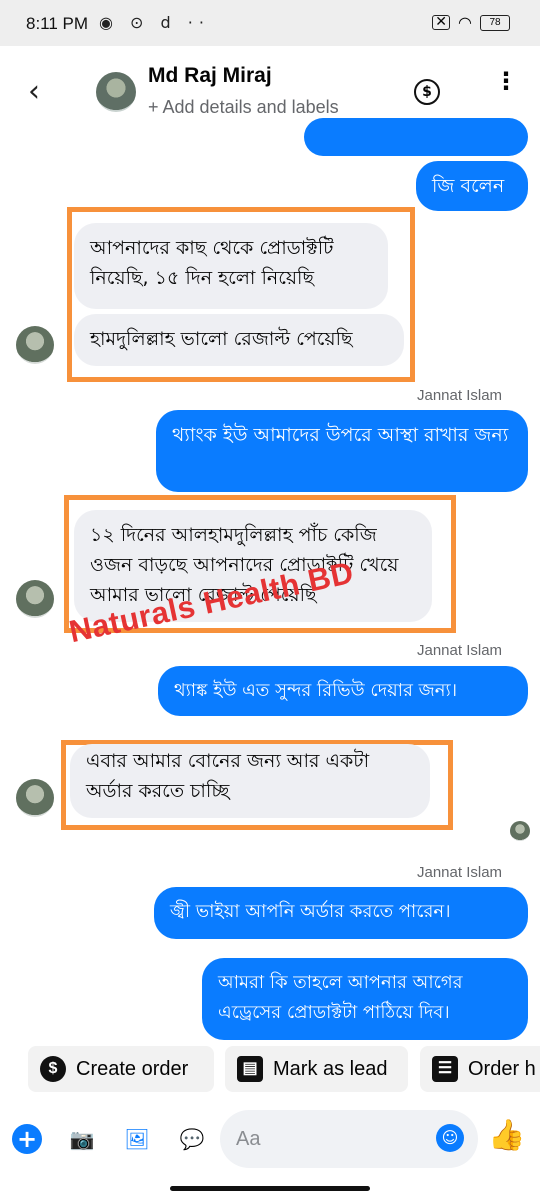 The height and width of the screenshot is (1200, 540). I want to click on contact-name: Md Raj Miraj, so click(210, 76).